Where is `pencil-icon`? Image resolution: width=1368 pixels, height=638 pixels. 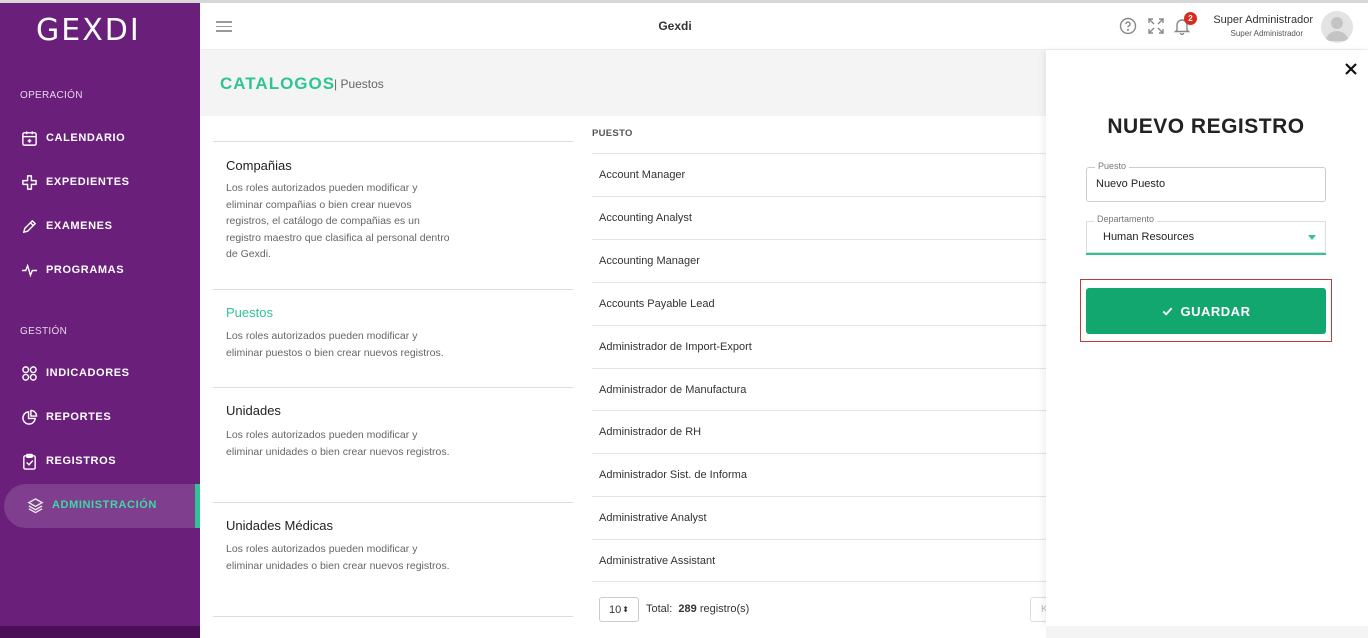
pencil-icon is located at coordinates (29, 226).